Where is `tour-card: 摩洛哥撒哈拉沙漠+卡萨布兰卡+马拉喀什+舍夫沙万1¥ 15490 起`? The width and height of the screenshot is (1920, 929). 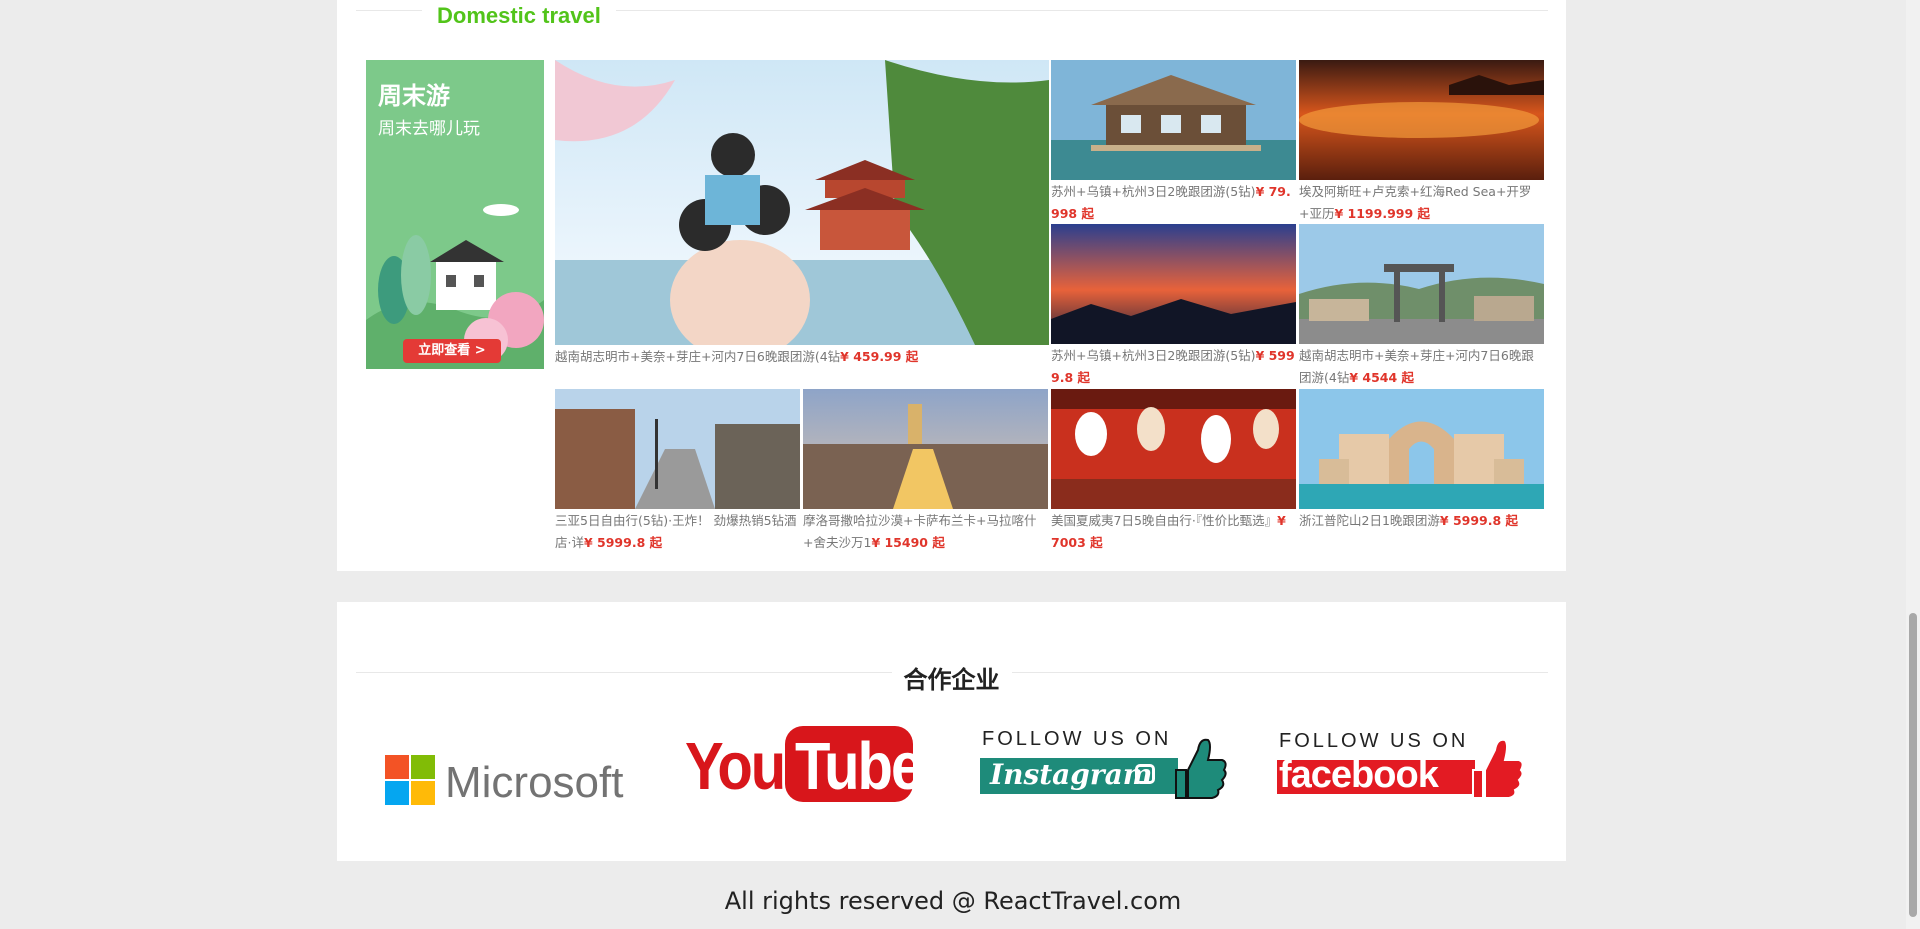
tour-card: 摩洛哥撒哈拉沙漠+卡萨布兰卡+马拉喀什+舍夫沙万1¥ 15490 起 is located at coordinates (925, 471).